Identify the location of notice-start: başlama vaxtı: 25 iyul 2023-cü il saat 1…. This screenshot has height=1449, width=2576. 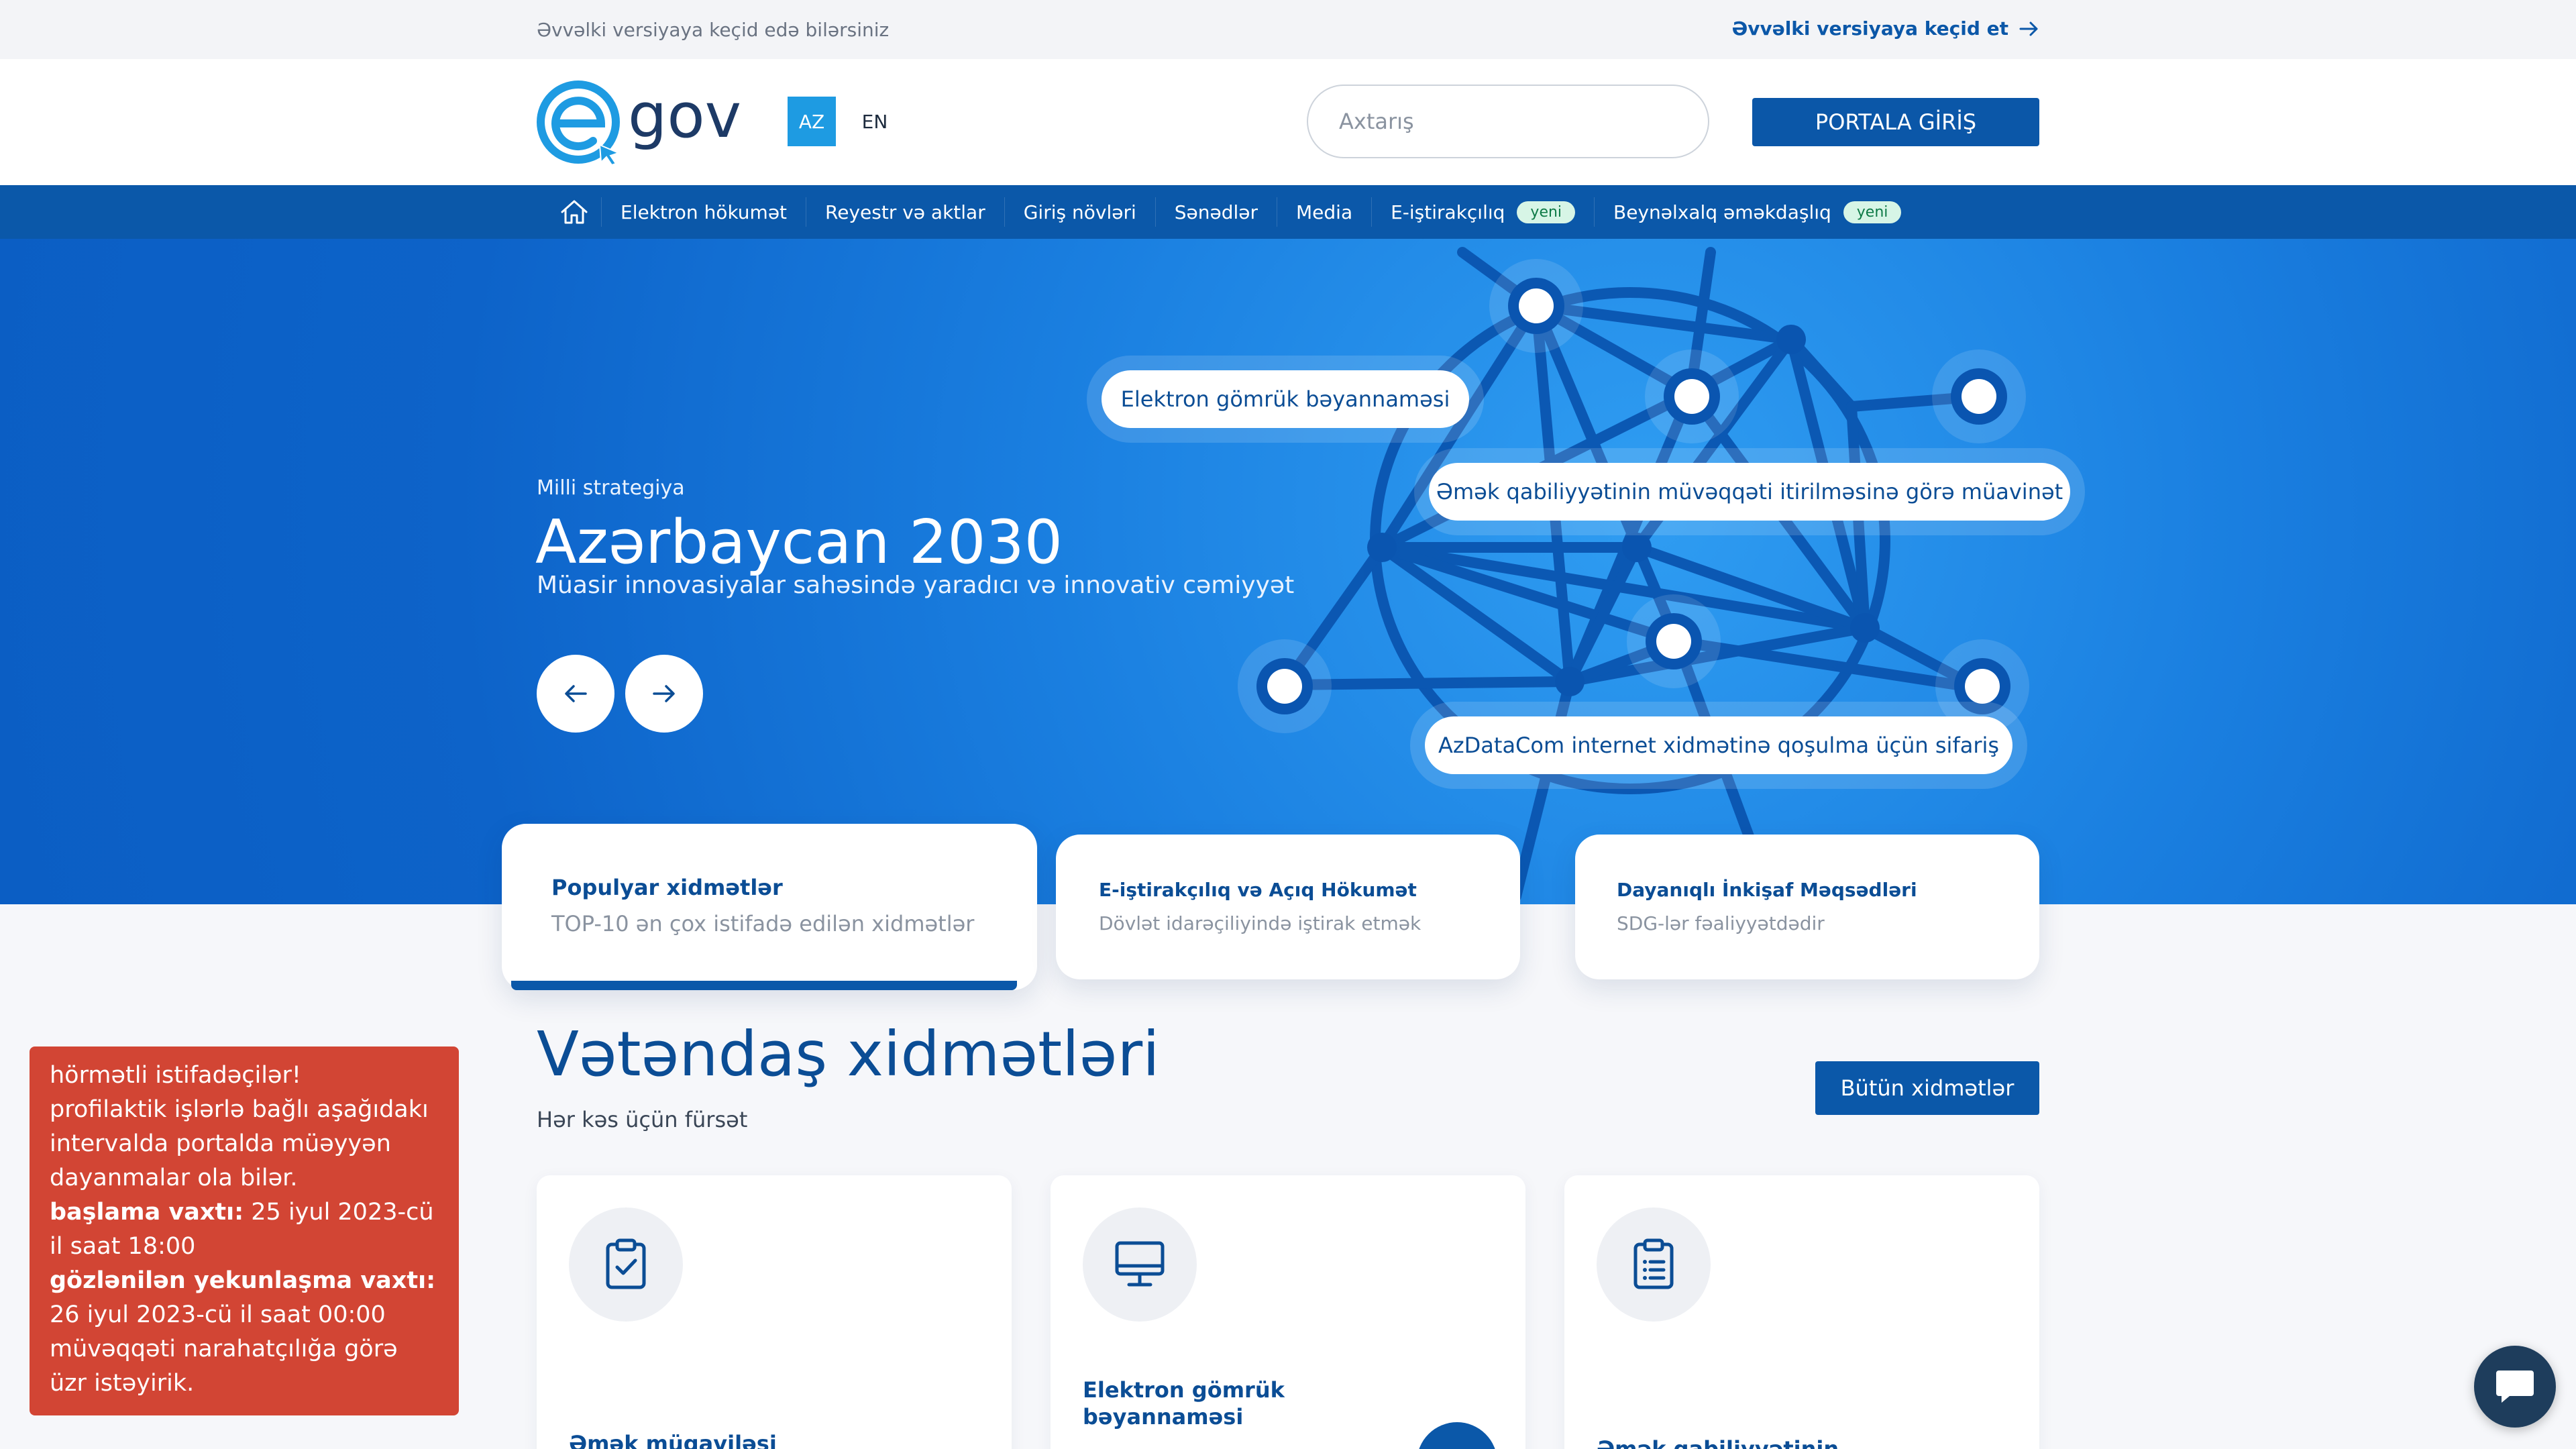
(244, 1229).